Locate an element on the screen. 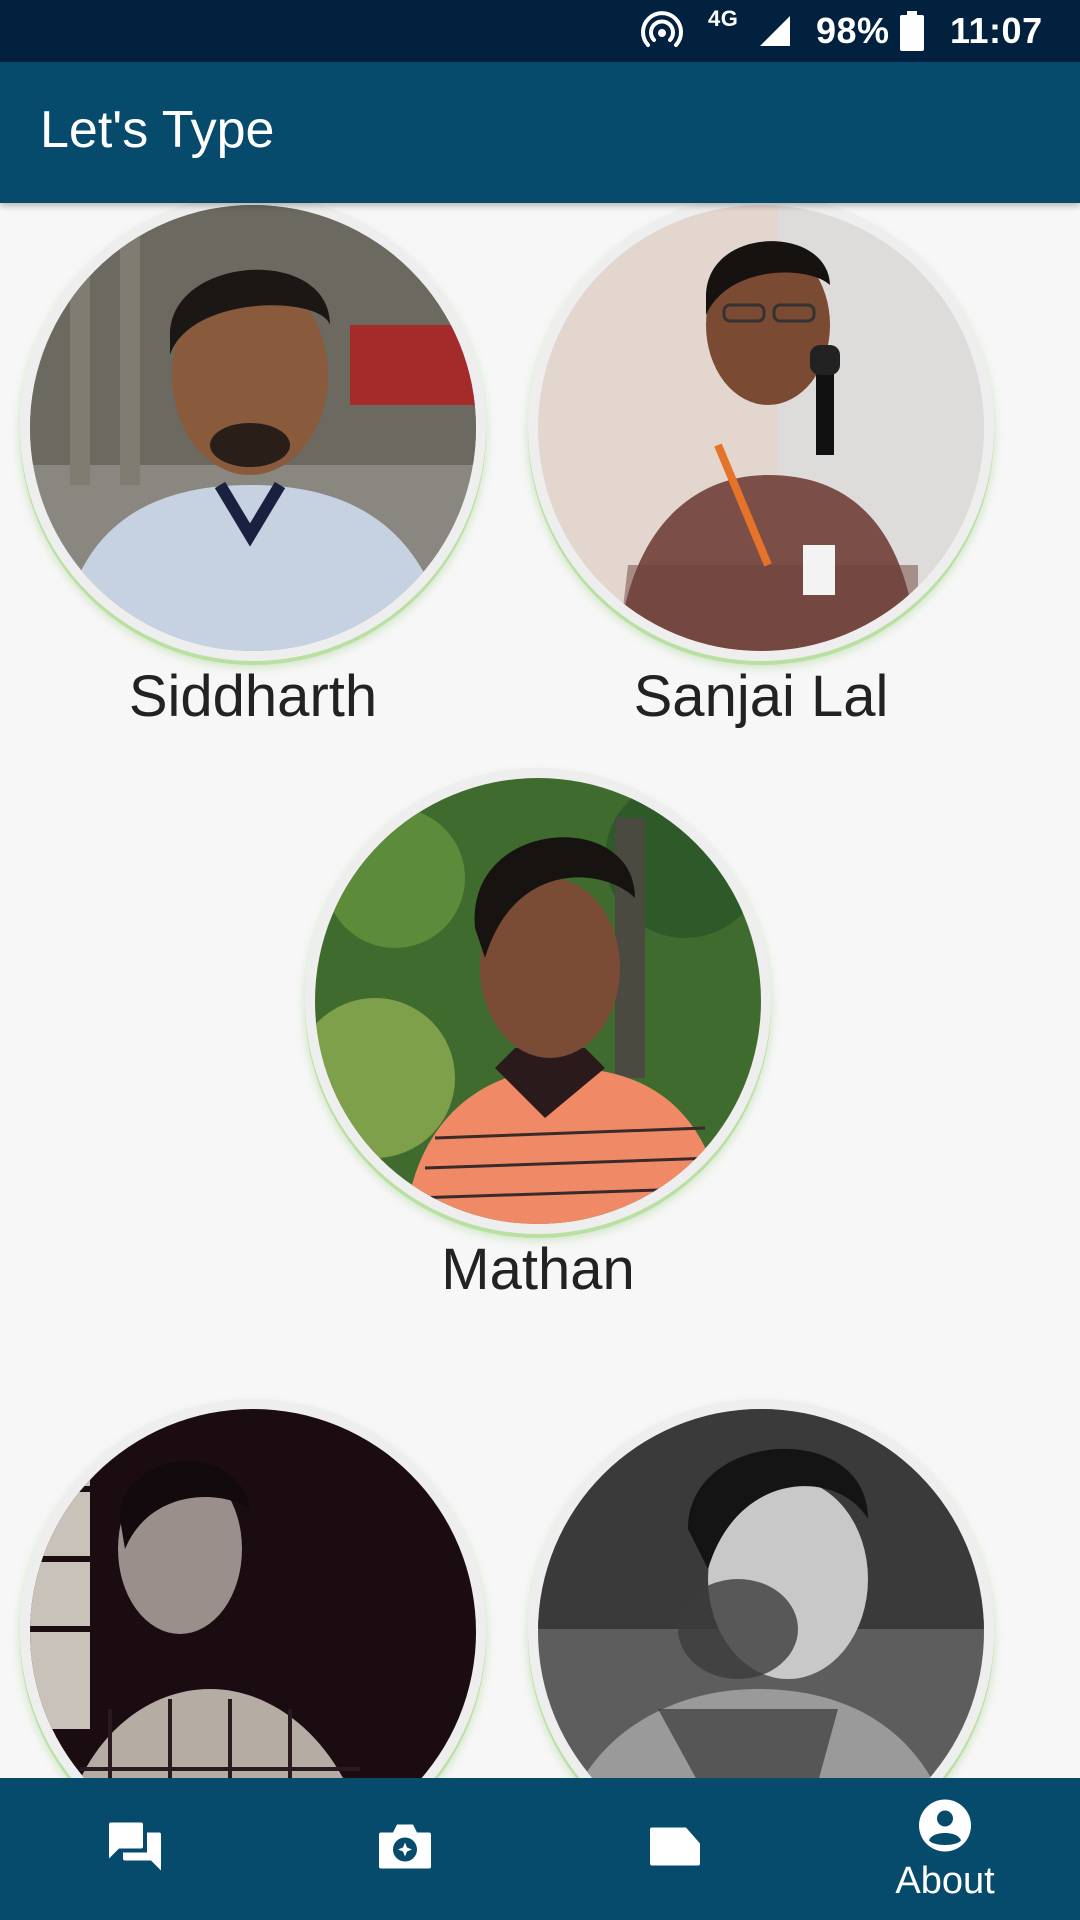 The image size is (1080, 1920). nav-item-about: About is located at coordinates (945, 1849).